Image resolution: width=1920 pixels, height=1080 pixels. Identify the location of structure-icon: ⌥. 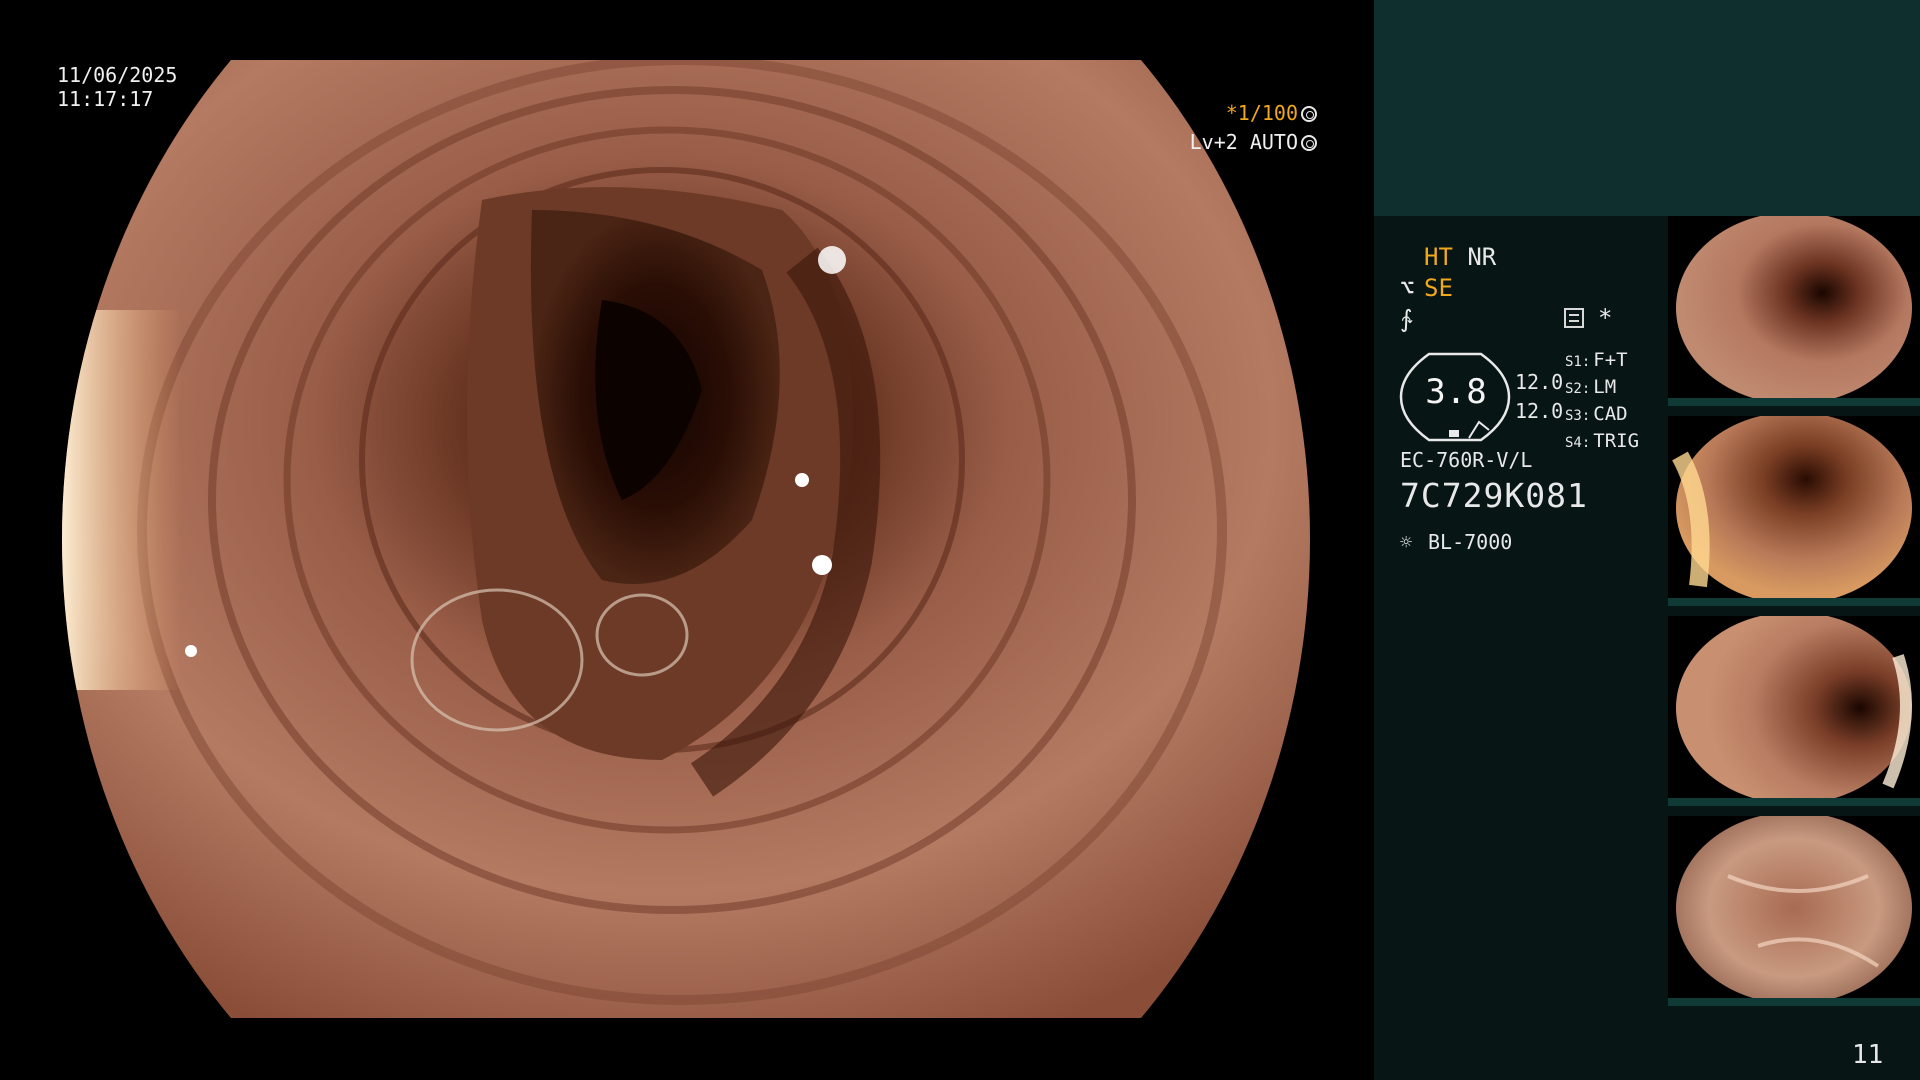
(1407, 288).